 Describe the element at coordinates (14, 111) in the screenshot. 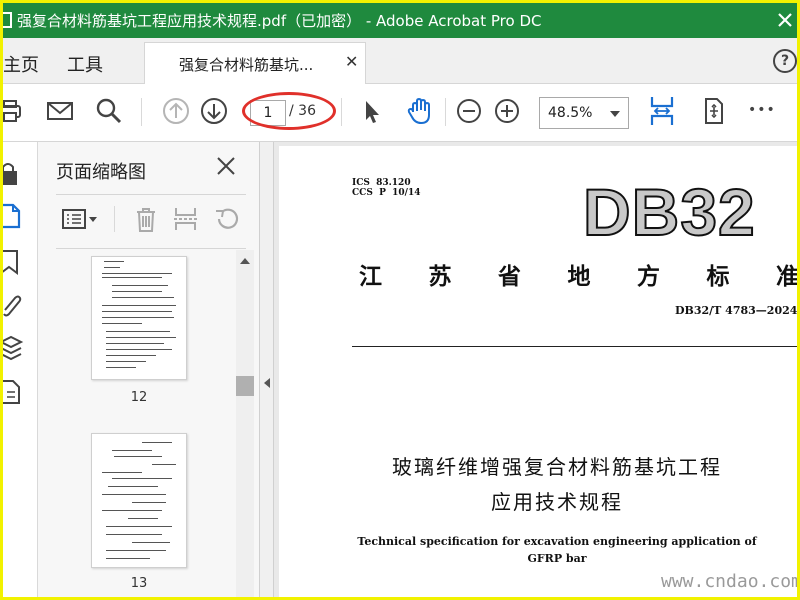

I see `print-icon` at that location.